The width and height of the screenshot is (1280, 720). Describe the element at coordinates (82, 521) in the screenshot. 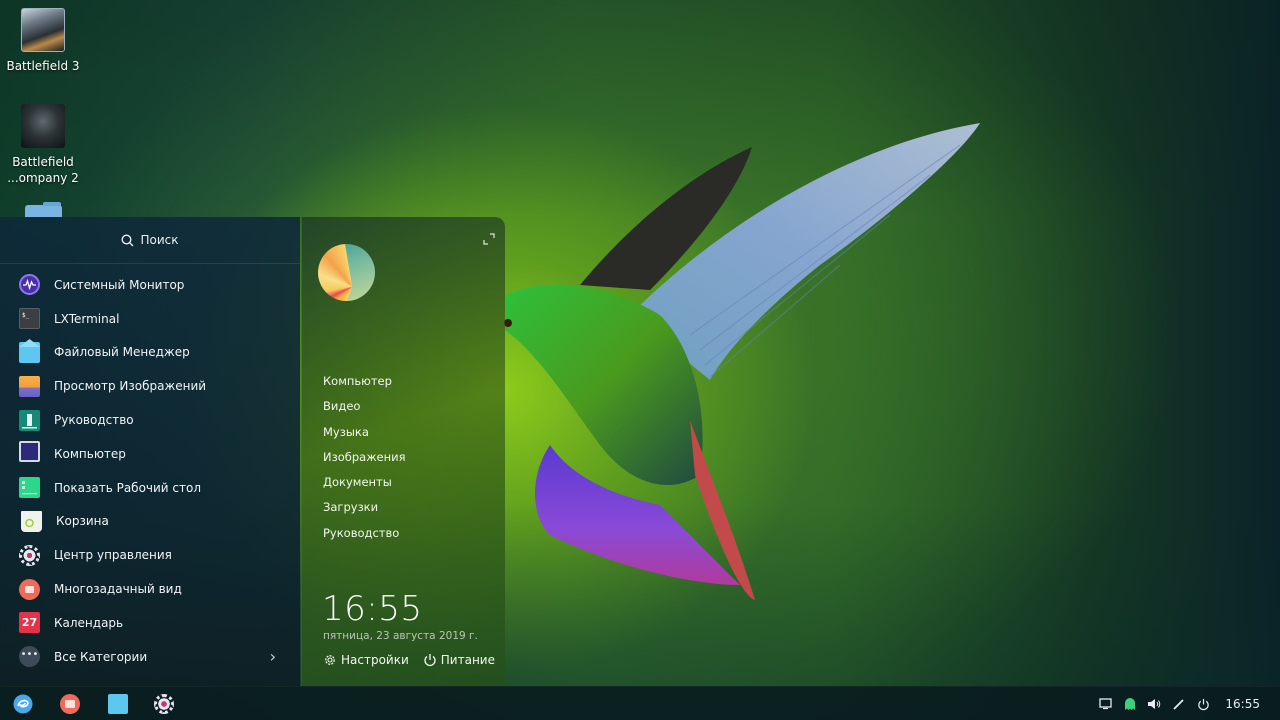

I see `app-item-label: Корзина` at that location.